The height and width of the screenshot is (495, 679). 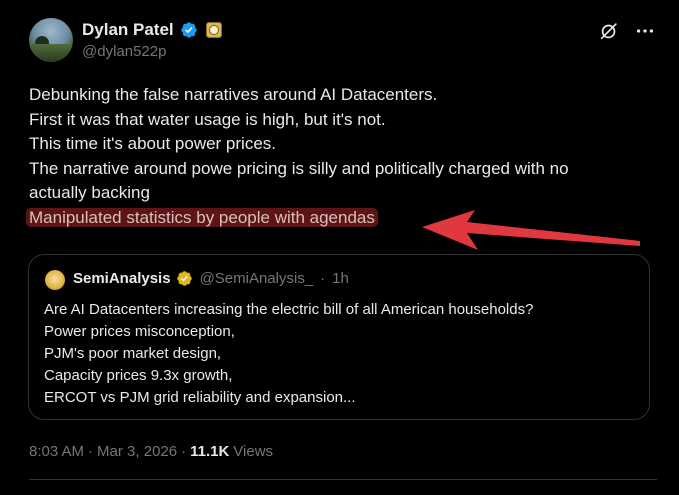 What do you see at coordinates (124, 51) in the screenshot?
I see `author-handle: @dylan522p` at bounding box center [124, 51].